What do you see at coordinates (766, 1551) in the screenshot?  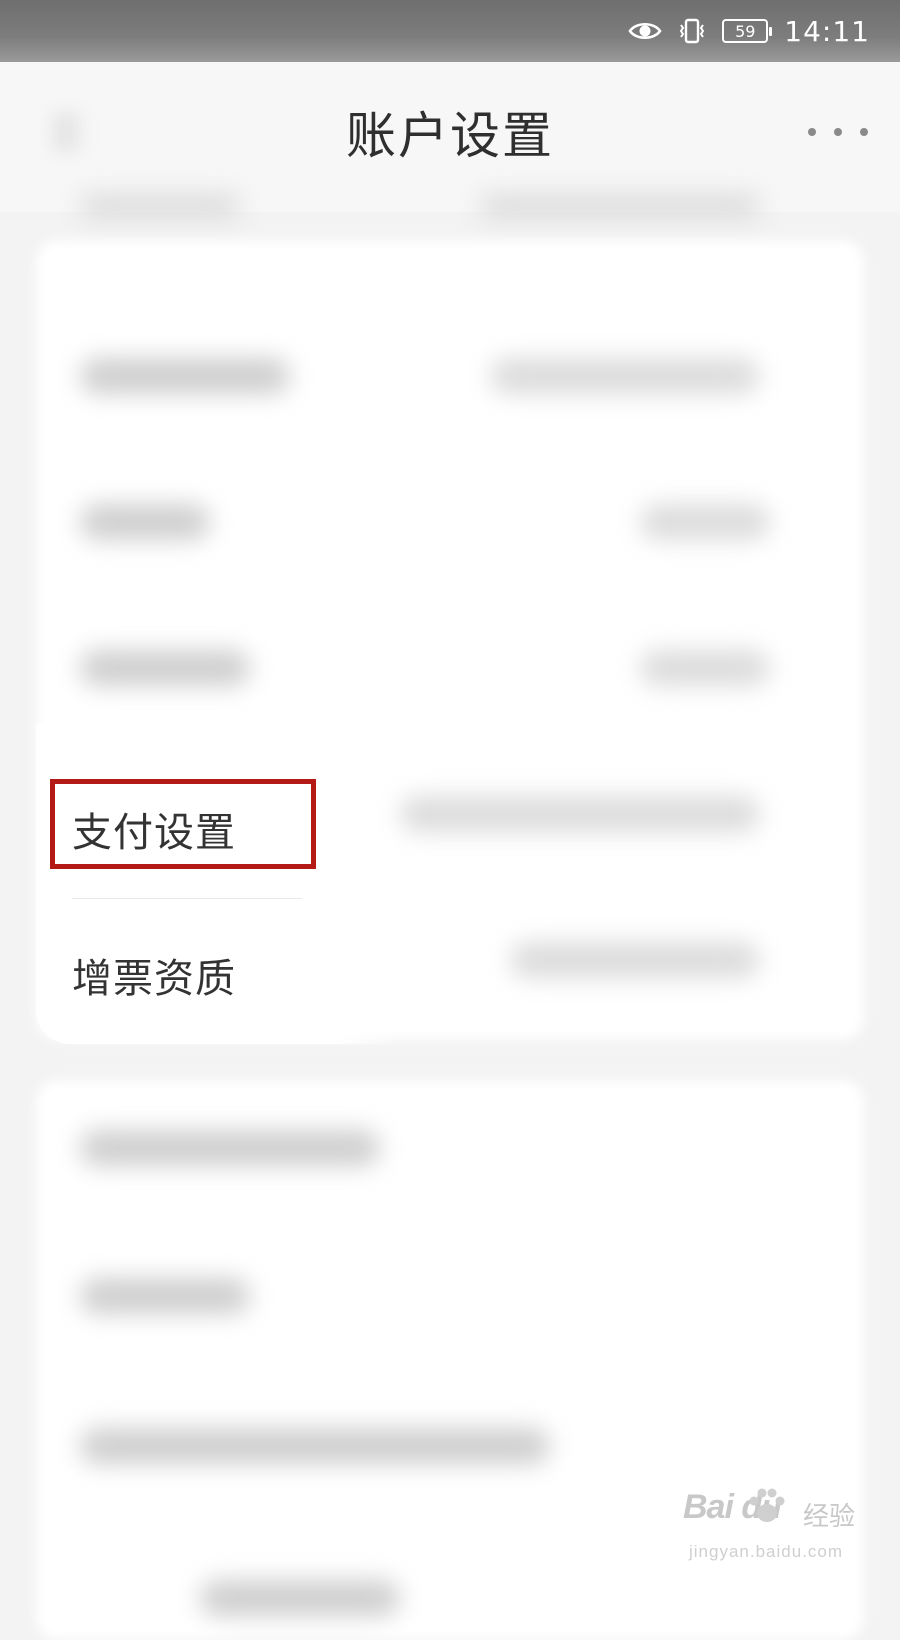 I see `watermark-url: jingyan.baidu.com` at bounding box center [766, 1551].